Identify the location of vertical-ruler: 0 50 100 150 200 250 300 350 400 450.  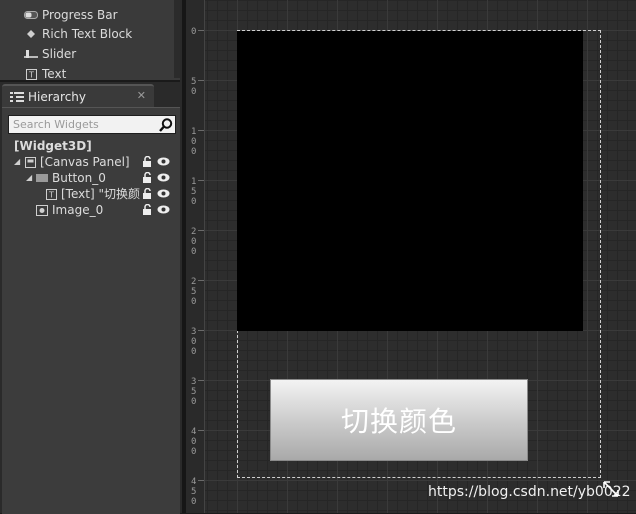
(195, 256).